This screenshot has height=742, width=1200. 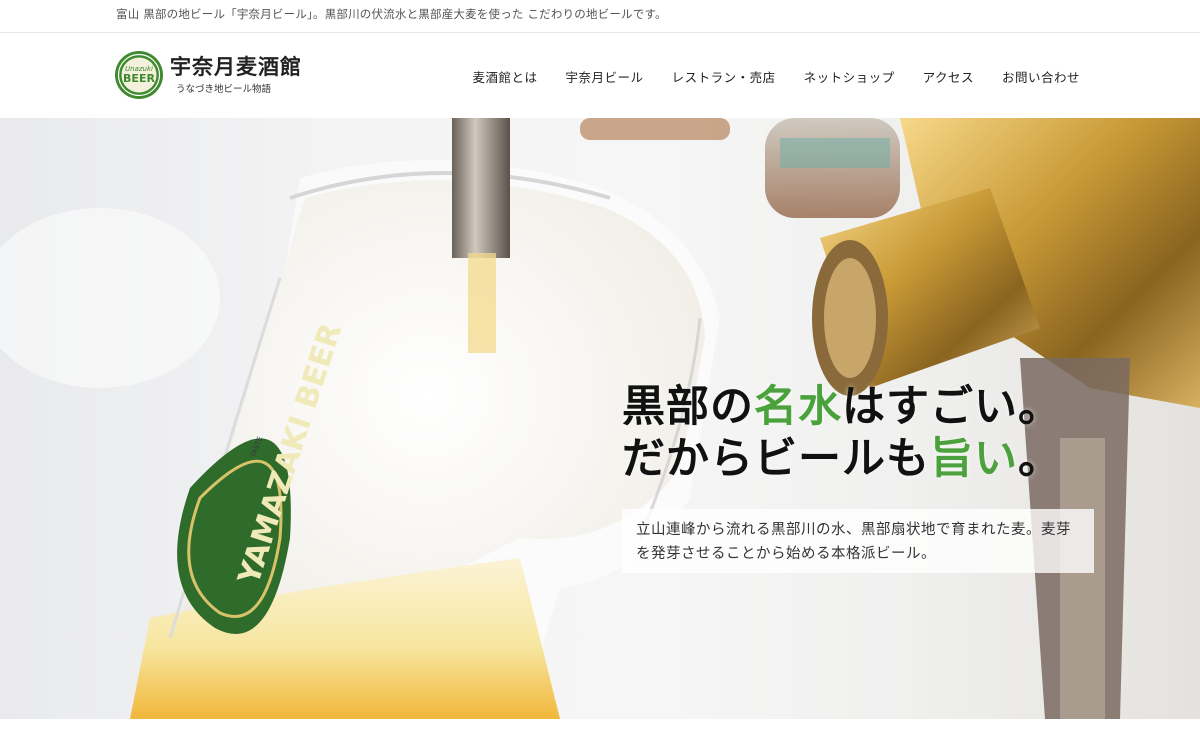 What do you see at coordinates (505, 76) in the screenshot?
I see `nav-item-about: 麦酒館とは` at bounding box center [505, 76].